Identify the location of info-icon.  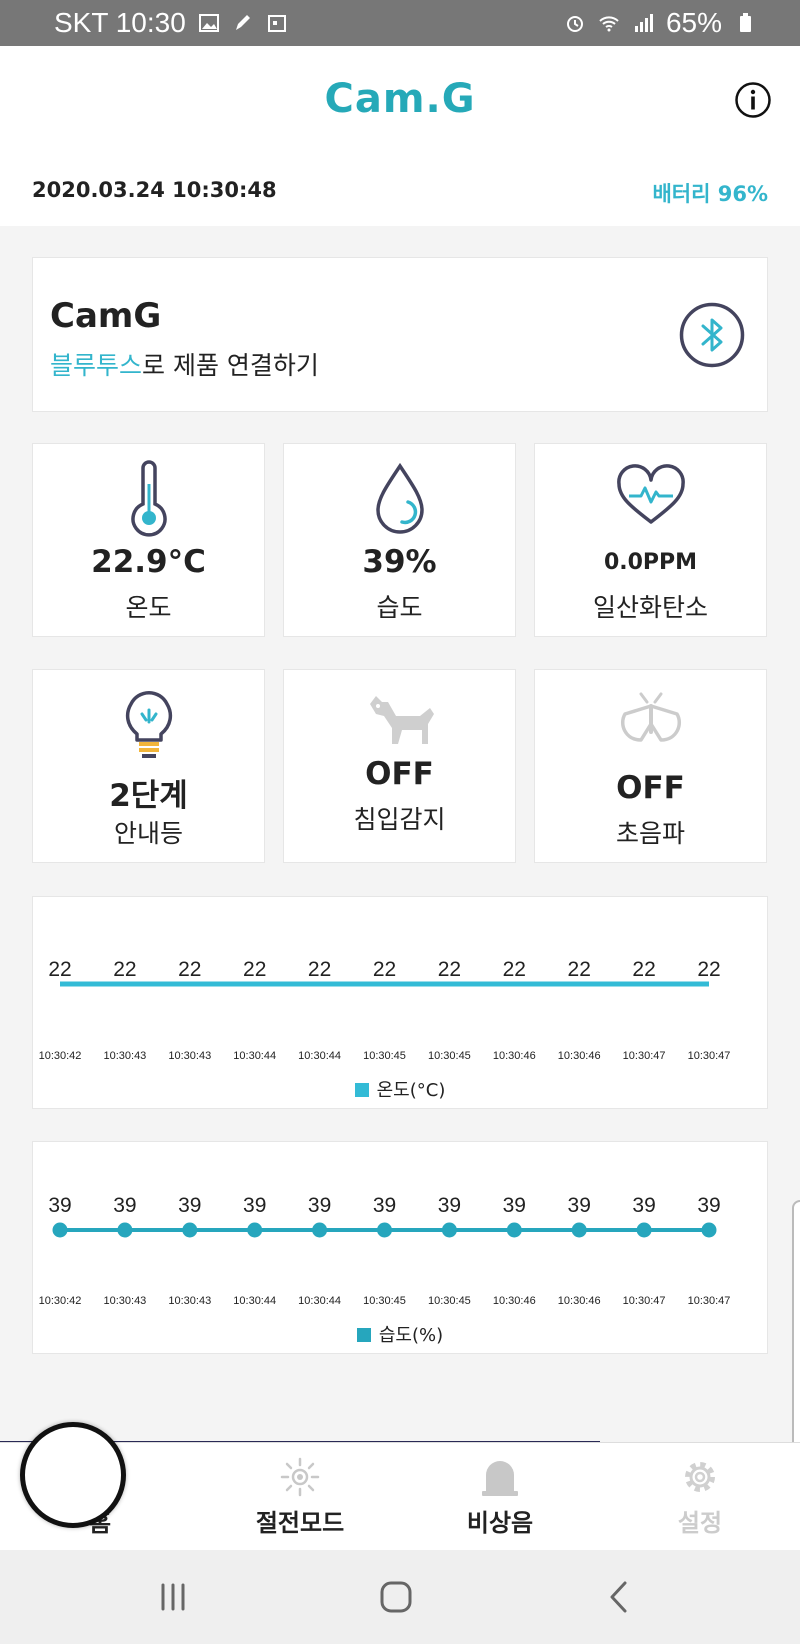
(753, 100).